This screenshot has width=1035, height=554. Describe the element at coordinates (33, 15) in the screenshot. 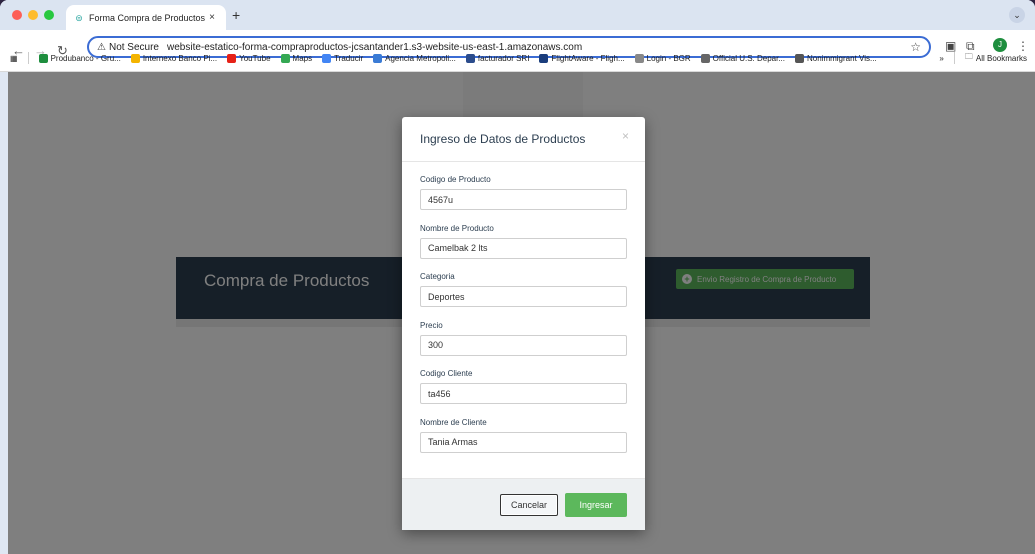

I see `minimize-window-button` at that location.